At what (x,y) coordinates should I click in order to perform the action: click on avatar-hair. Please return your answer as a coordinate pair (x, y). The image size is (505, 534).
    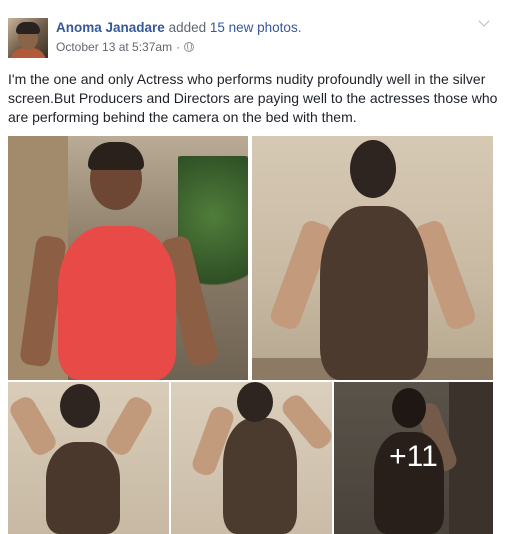
    Looking at the image, I should click on (28, 28).